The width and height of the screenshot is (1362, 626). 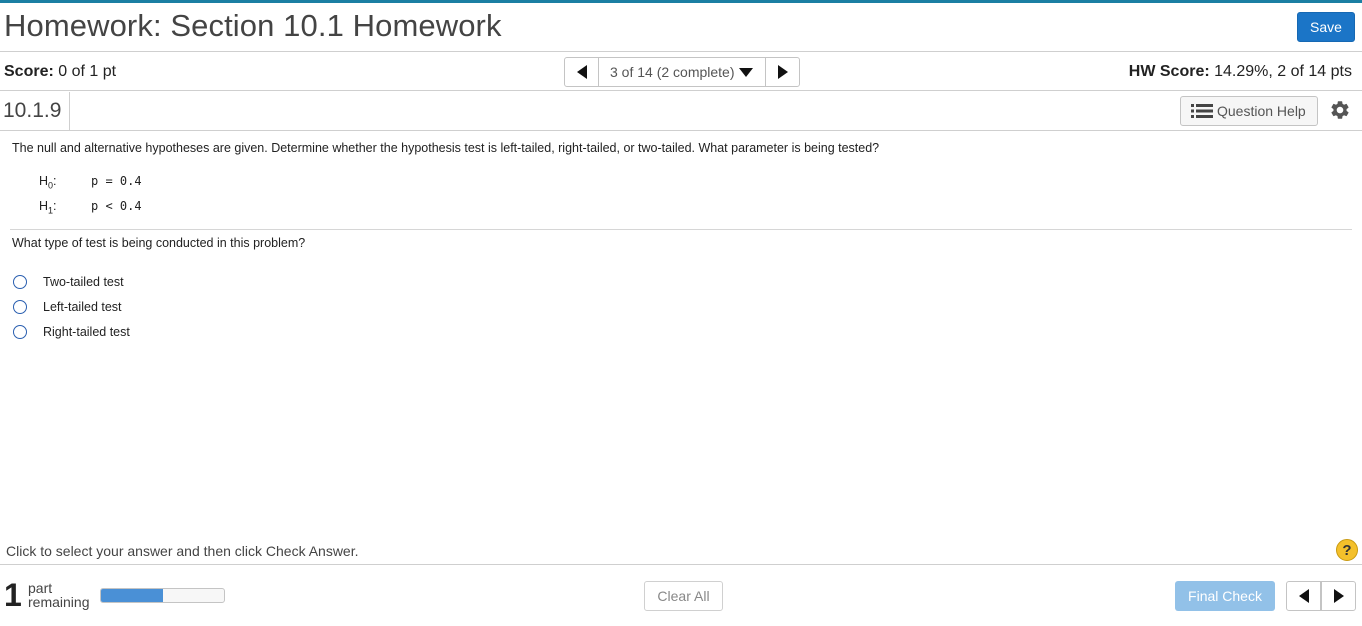 I want to click on question-position-label: 3 of 14 (2 complete), so click(x=672, y=72).